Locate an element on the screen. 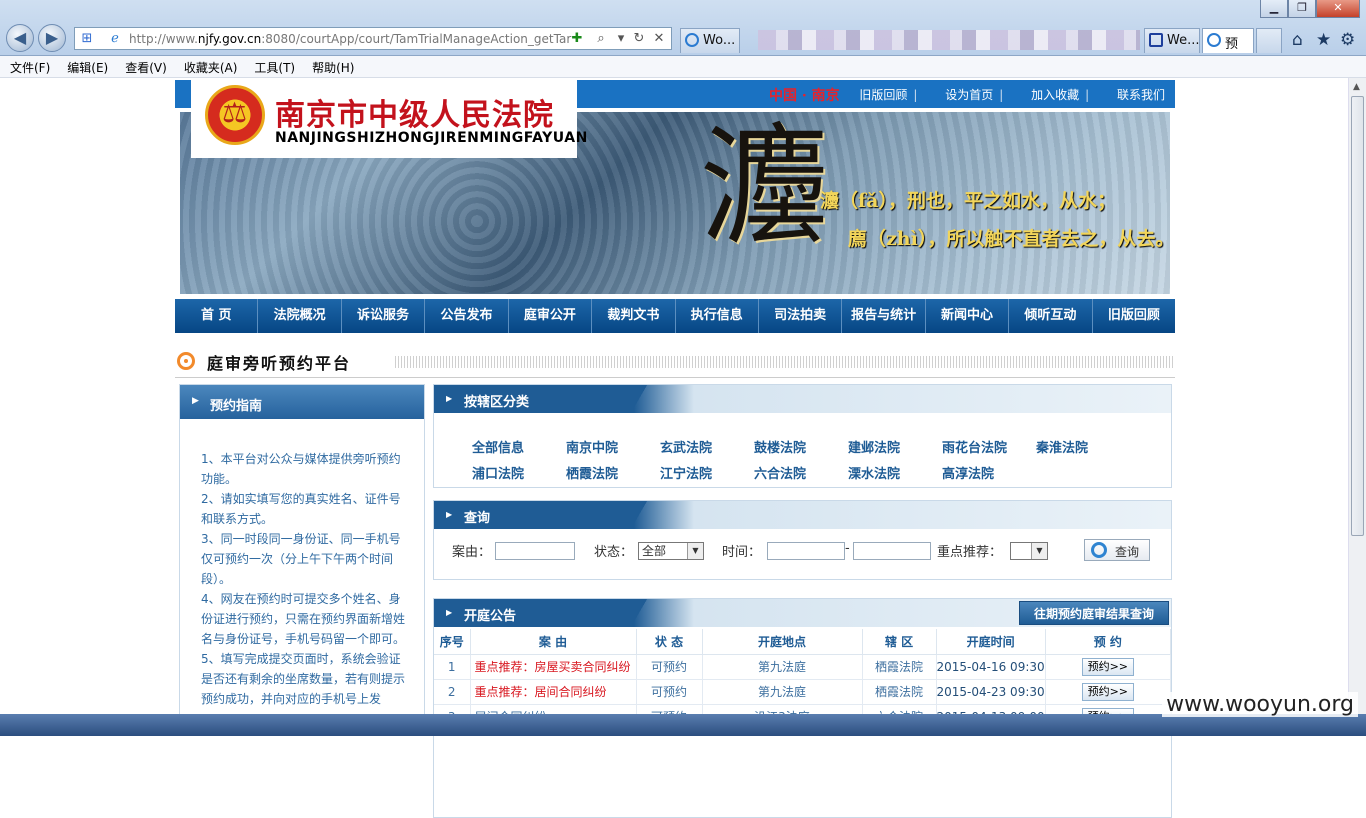  region-jiangning: 江宁法院 is located at coordinates (707, 472).